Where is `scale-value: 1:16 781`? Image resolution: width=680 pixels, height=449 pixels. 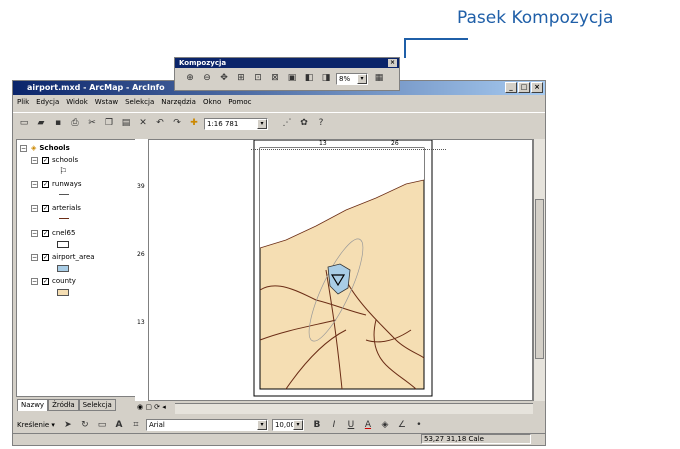
scale-value: 1:16 781 is located at coordinates (223, 123).